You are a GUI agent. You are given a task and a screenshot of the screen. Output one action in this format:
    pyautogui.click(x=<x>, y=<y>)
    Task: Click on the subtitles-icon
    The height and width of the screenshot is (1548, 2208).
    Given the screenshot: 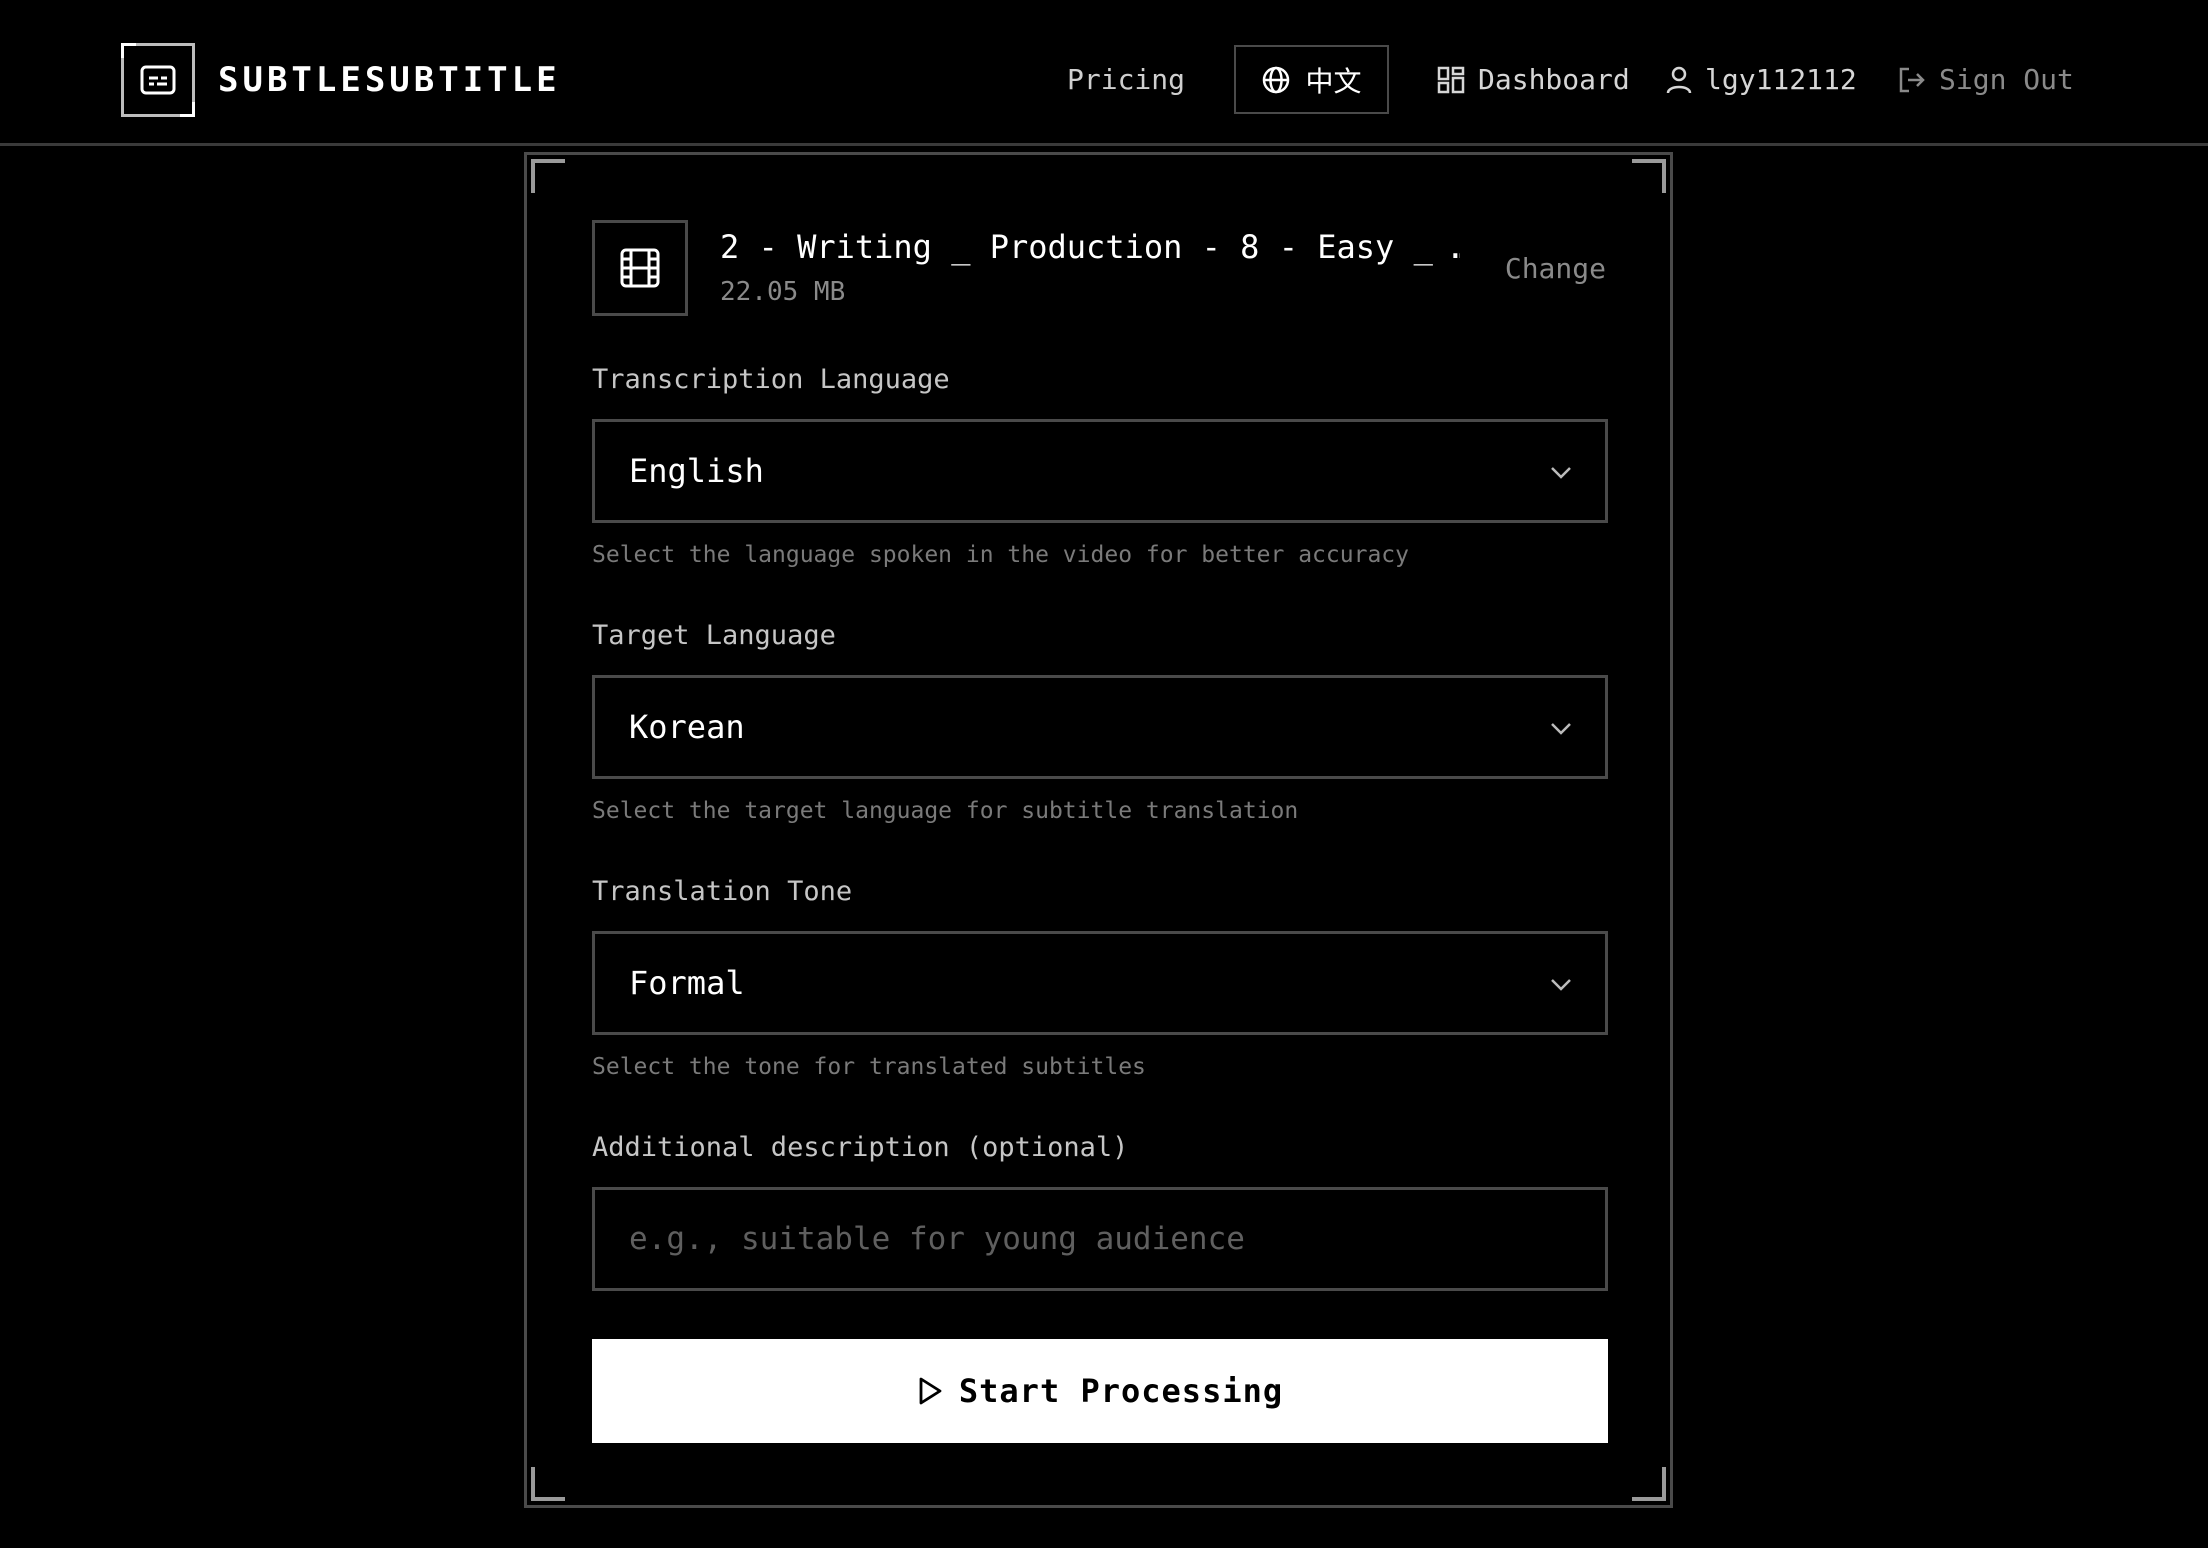 What is the action you would take?
    pyautogui.click(x=158, y=80)
    